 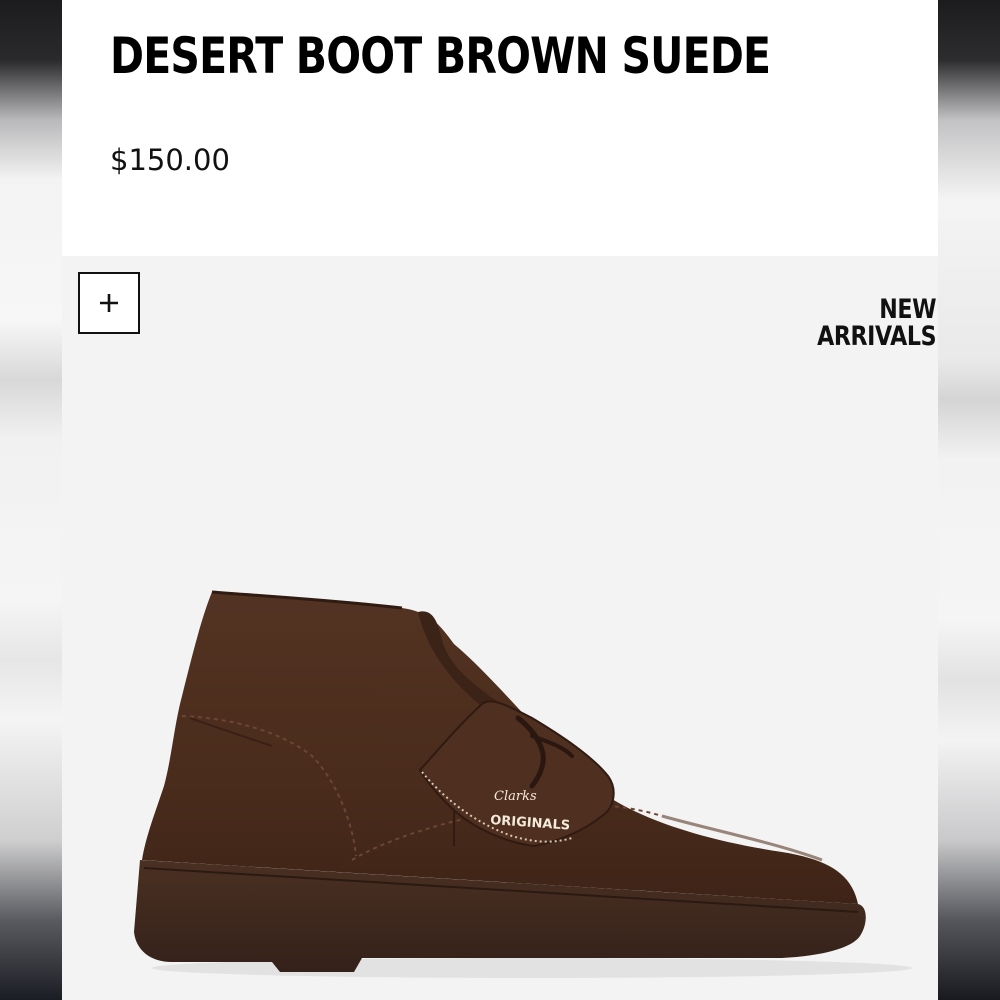 What do you see at coordinates (440, 56) in the screenshot?
I see `product-title: DESERT BOOT BROWN SUEDE` at bounding box center [440, 56].